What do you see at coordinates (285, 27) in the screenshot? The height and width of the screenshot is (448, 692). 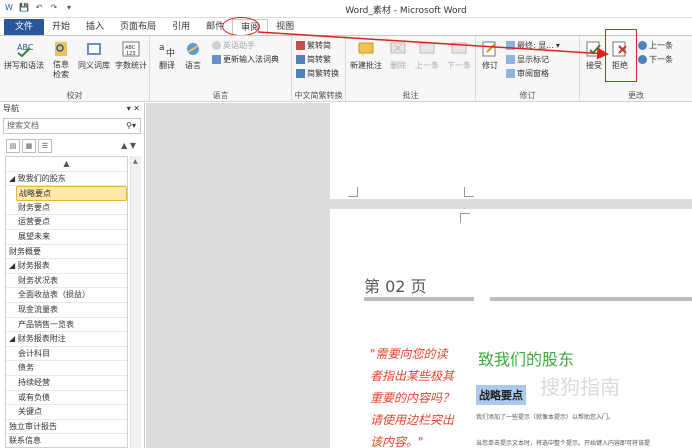 I see `tab-view: 视图` at bounding box center [285, 27].